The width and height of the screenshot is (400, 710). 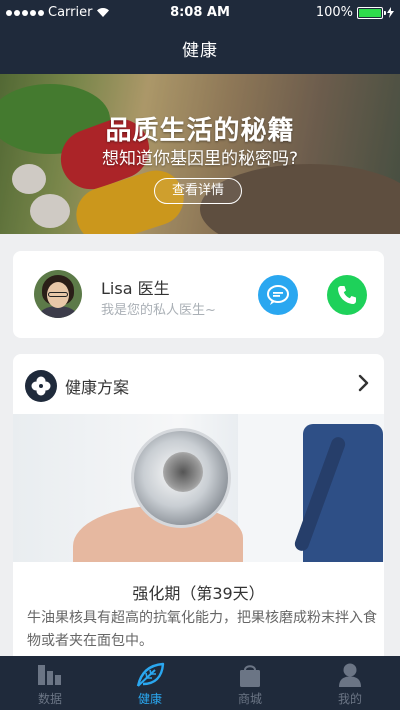 I want to click on top-bar: Carrier 8:08 AM 100% 健康, so click(x=200, y=37).